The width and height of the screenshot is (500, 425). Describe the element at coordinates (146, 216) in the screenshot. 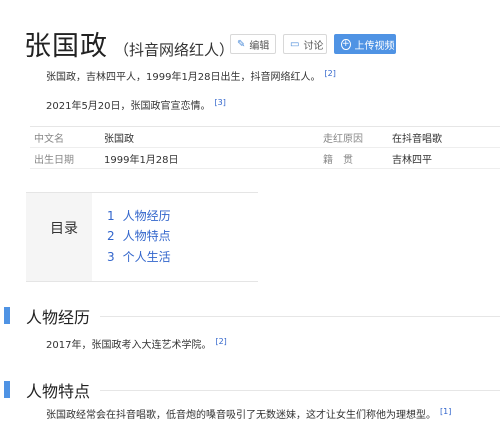

I see `toc-item-label: 人物经历` at that location.